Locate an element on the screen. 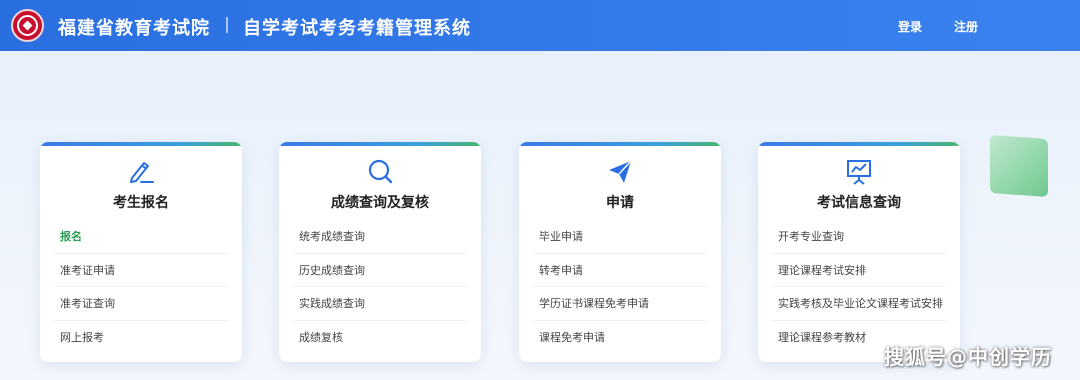 This screenshot has width=1080, height=380. login-link: 登录 is located at coordinates (910, 26).